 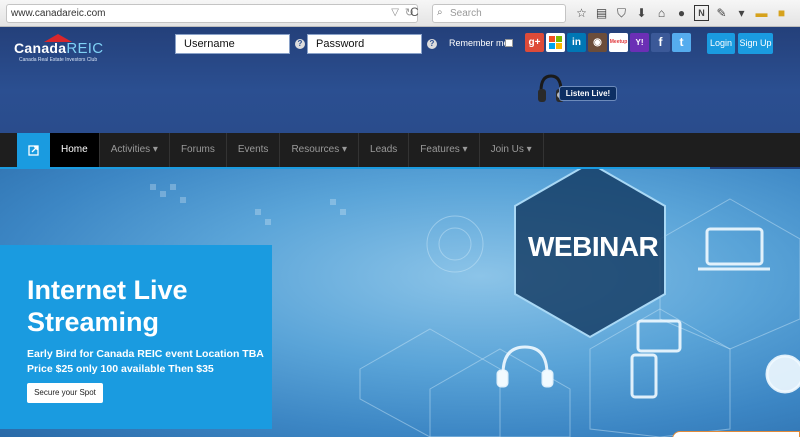 What do you see at coordinates (198, 150) in the screenshot?
I see `nav-forums: Forums` at bounding box center [198, 150].